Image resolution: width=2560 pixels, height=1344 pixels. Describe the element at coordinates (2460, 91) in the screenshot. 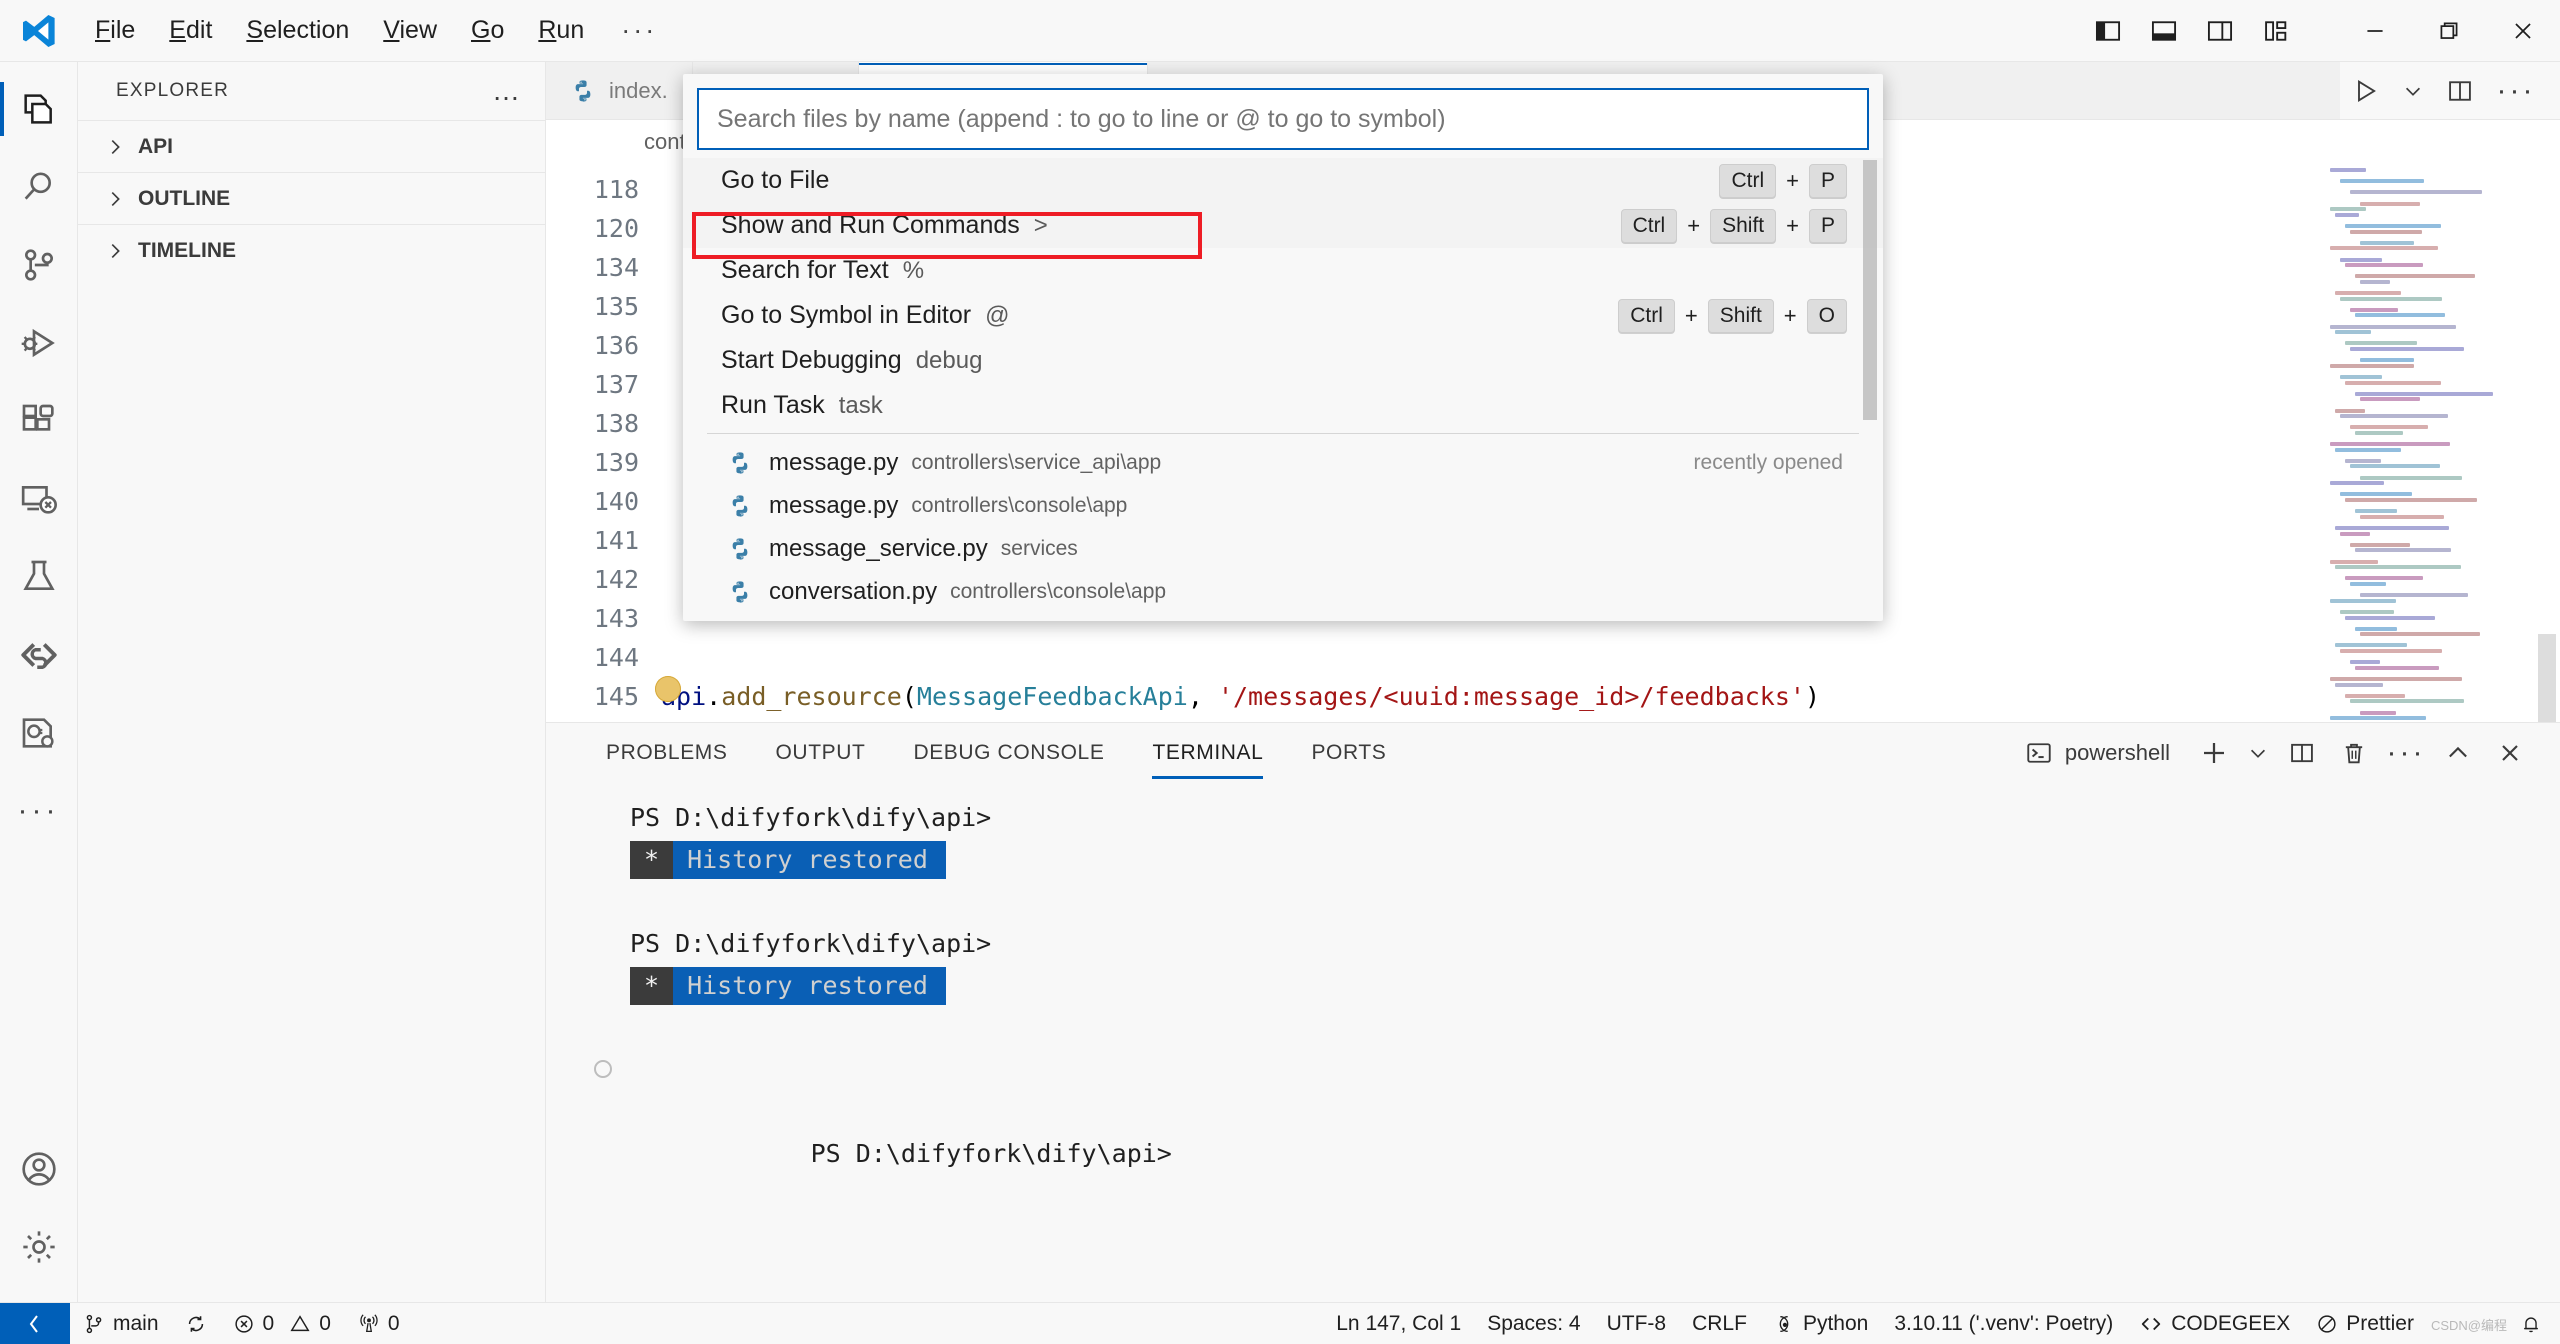

I see `split-editor-icon` at that location.